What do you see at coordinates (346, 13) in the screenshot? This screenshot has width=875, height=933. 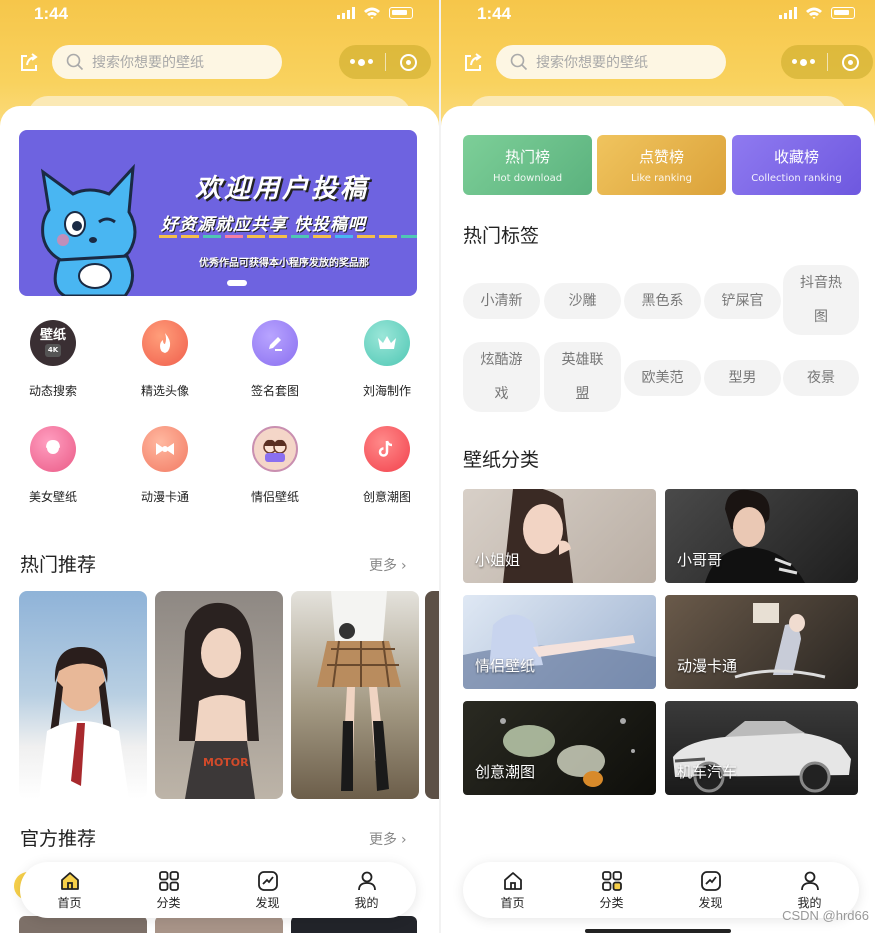 I see `signal-icon` at bounding box center [346, 13].